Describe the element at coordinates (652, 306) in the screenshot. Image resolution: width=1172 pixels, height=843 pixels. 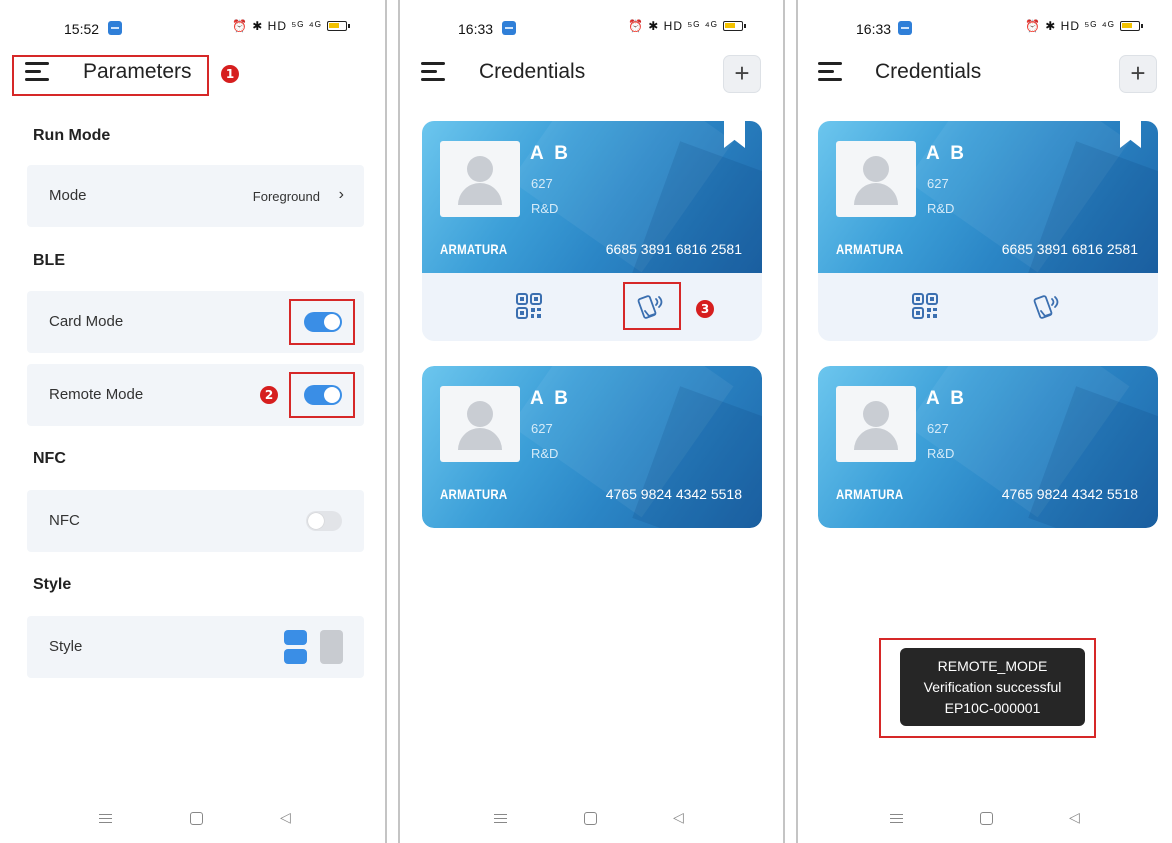
I see `highlight-box-nfc-icon` at that location.